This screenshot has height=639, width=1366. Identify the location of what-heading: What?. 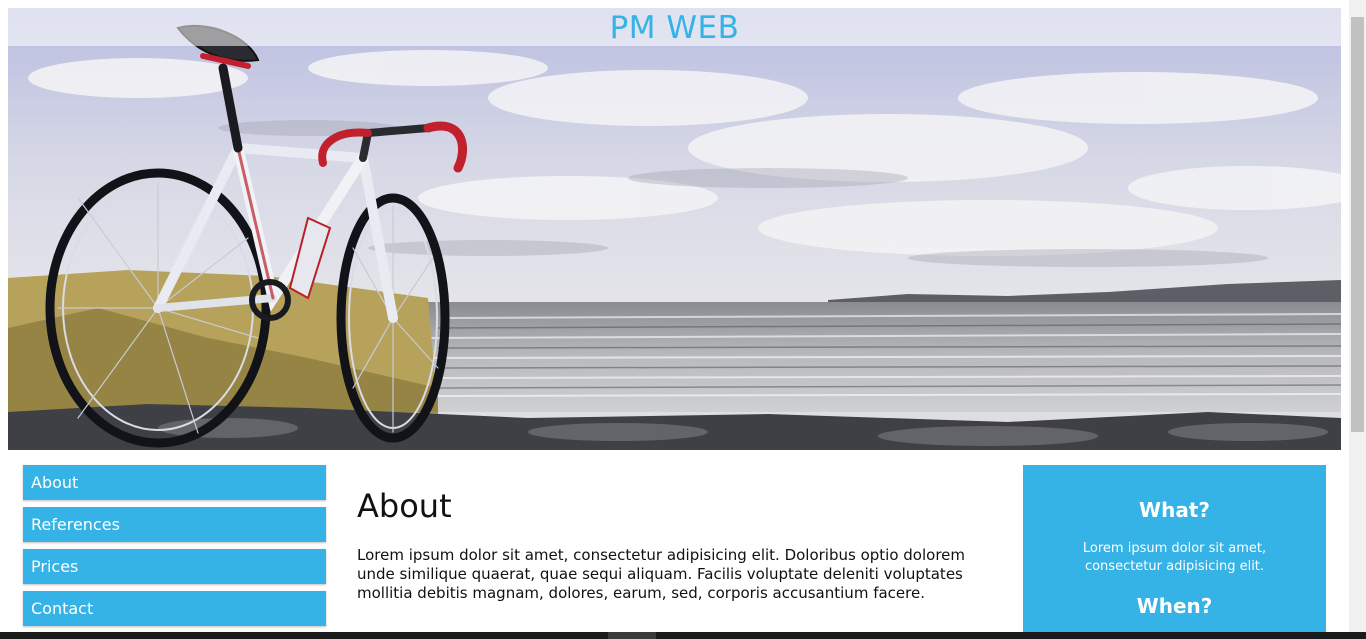
(1174, 510).